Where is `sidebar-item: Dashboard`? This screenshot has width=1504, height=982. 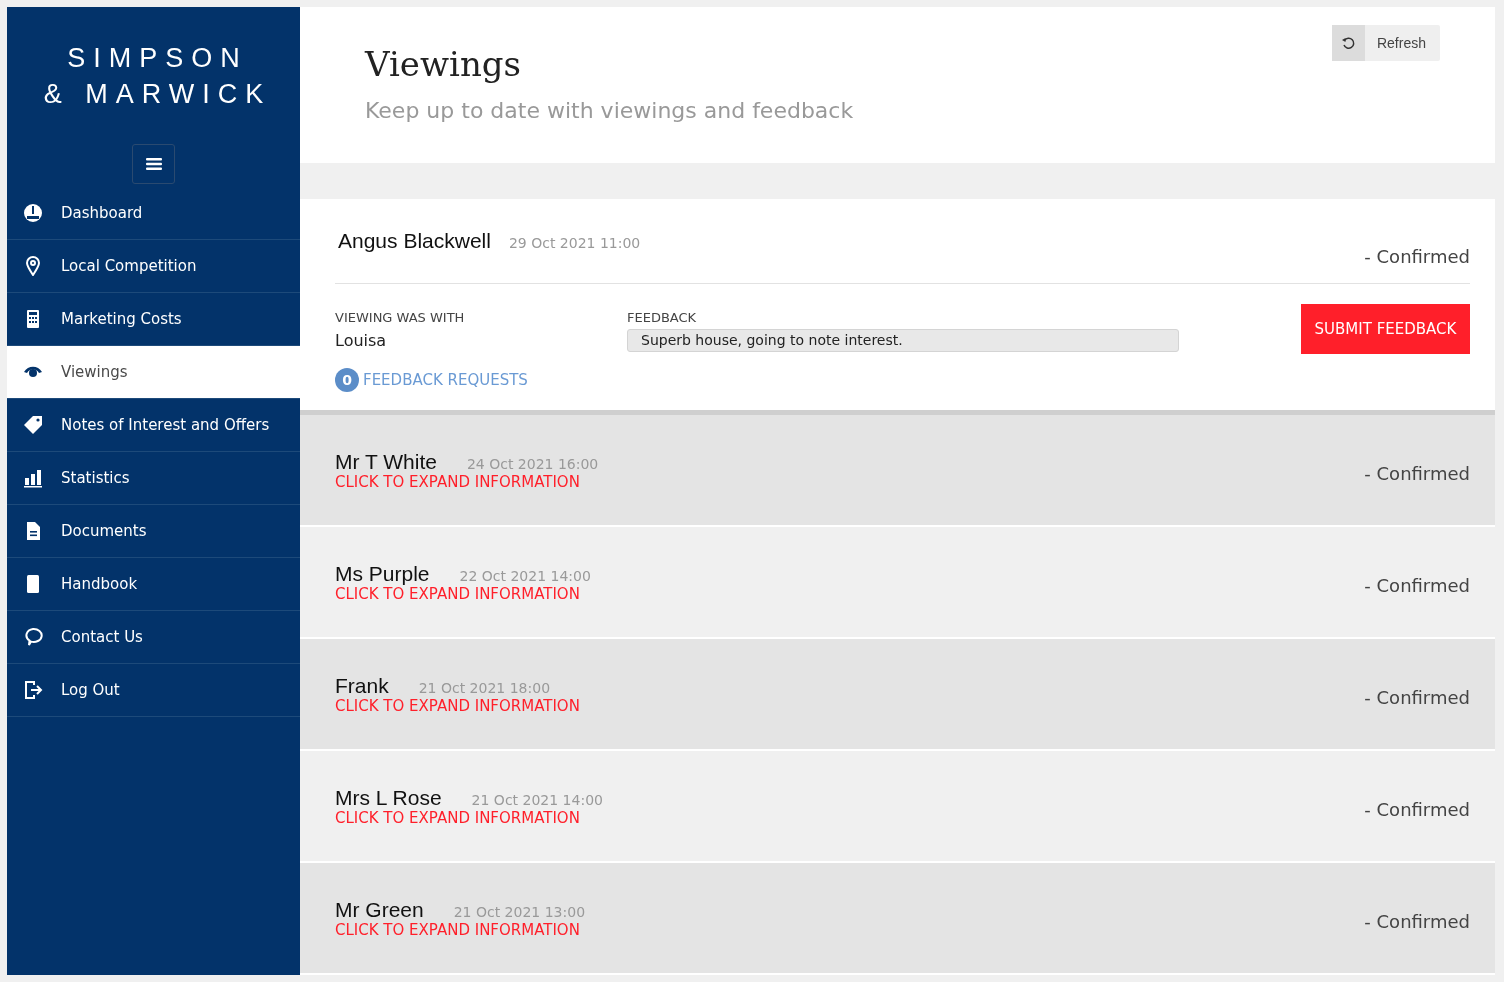 sidebar-item: Dashboard is located at coordinates (153, 213).